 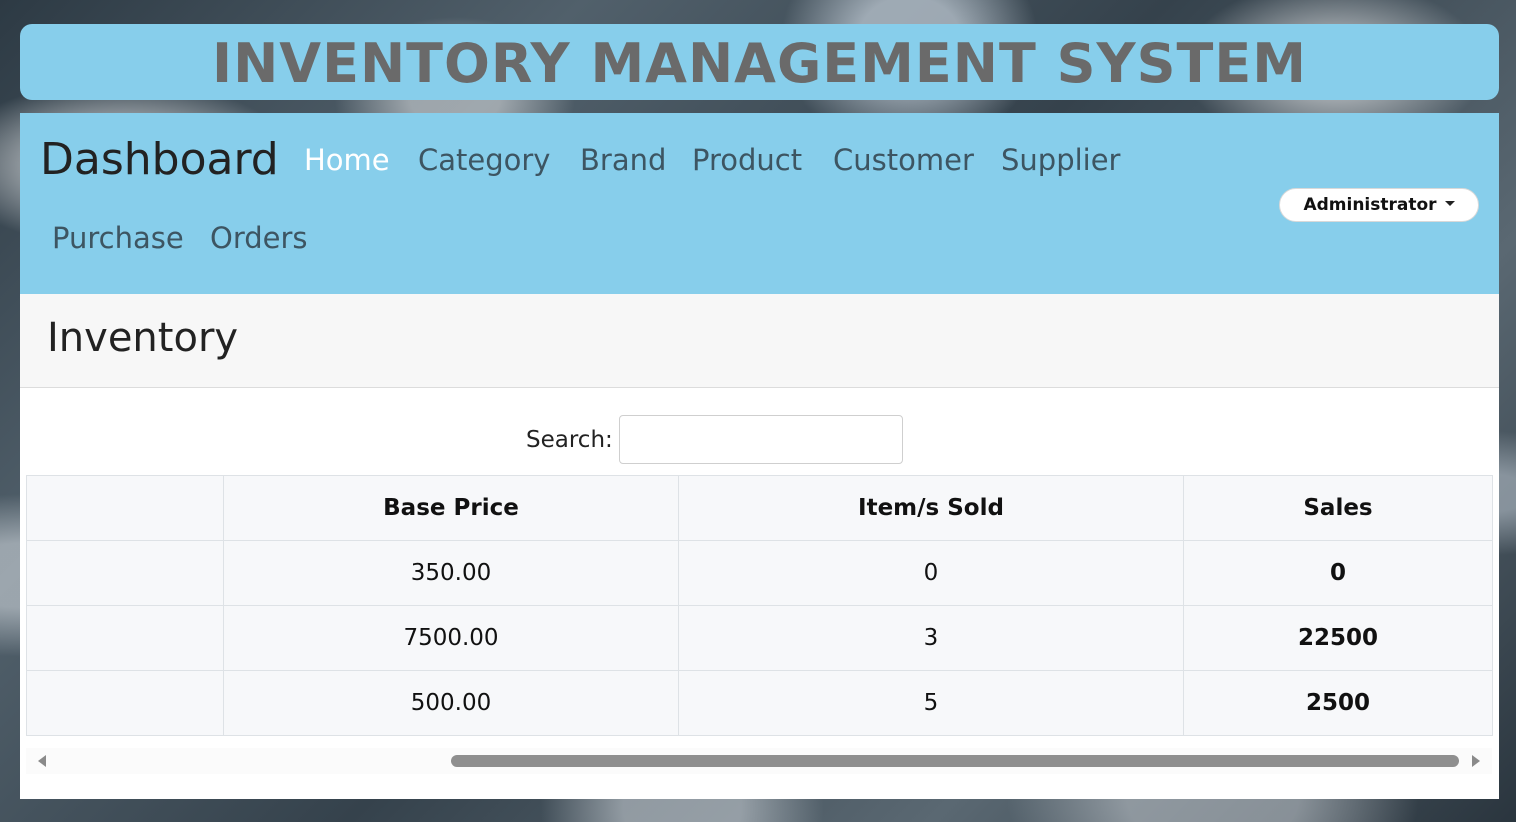 What do you see at coordinates (931, 508) in the screenshot?
I see `column-header-items-sold: Item/s Sold` at bounding box center [931, 508].